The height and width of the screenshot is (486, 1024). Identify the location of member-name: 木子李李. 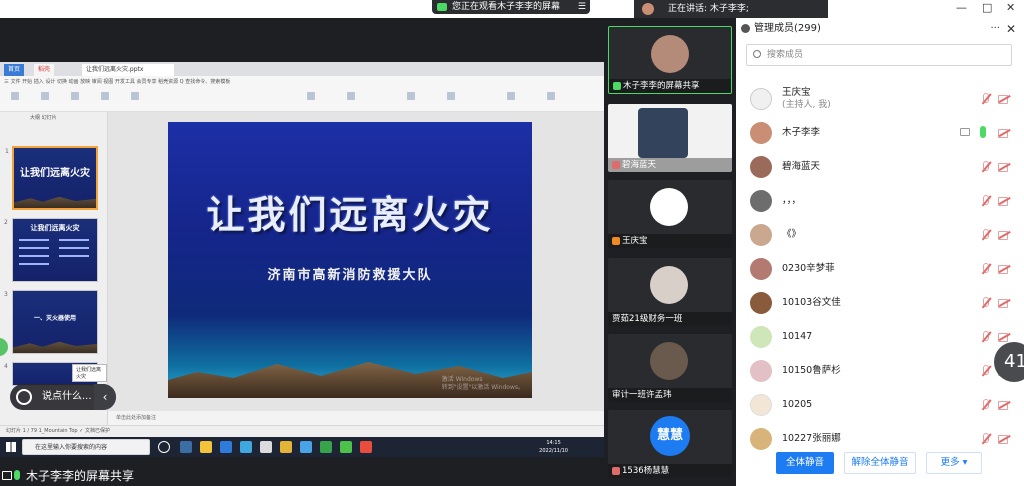
(801, 132).